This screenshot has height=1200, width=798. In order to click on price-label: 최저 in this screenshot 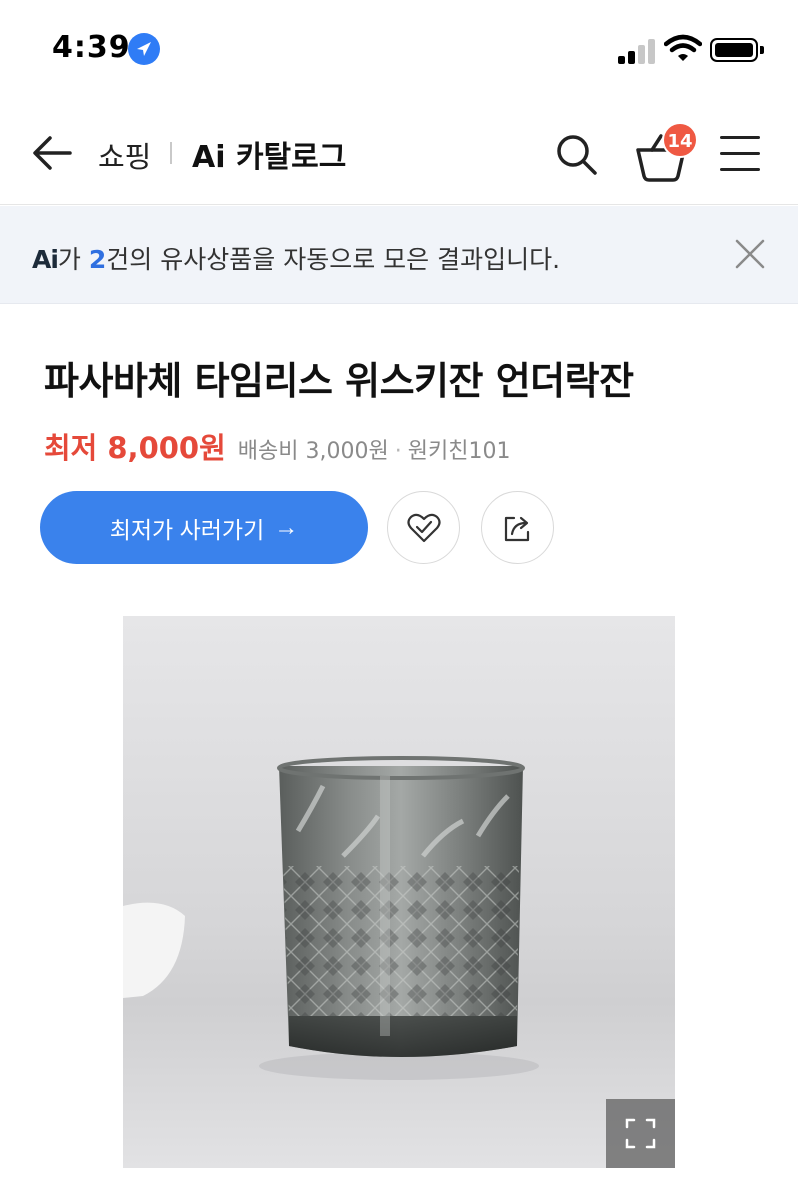, I will do `click(71, 448)`.